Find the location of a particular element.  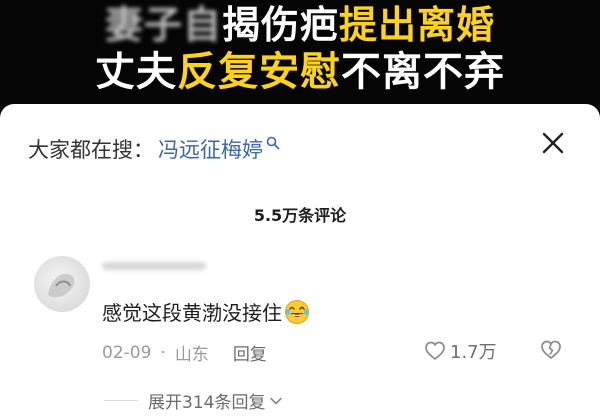

like-button: 1.7万 is located at coordinates (460, 351).